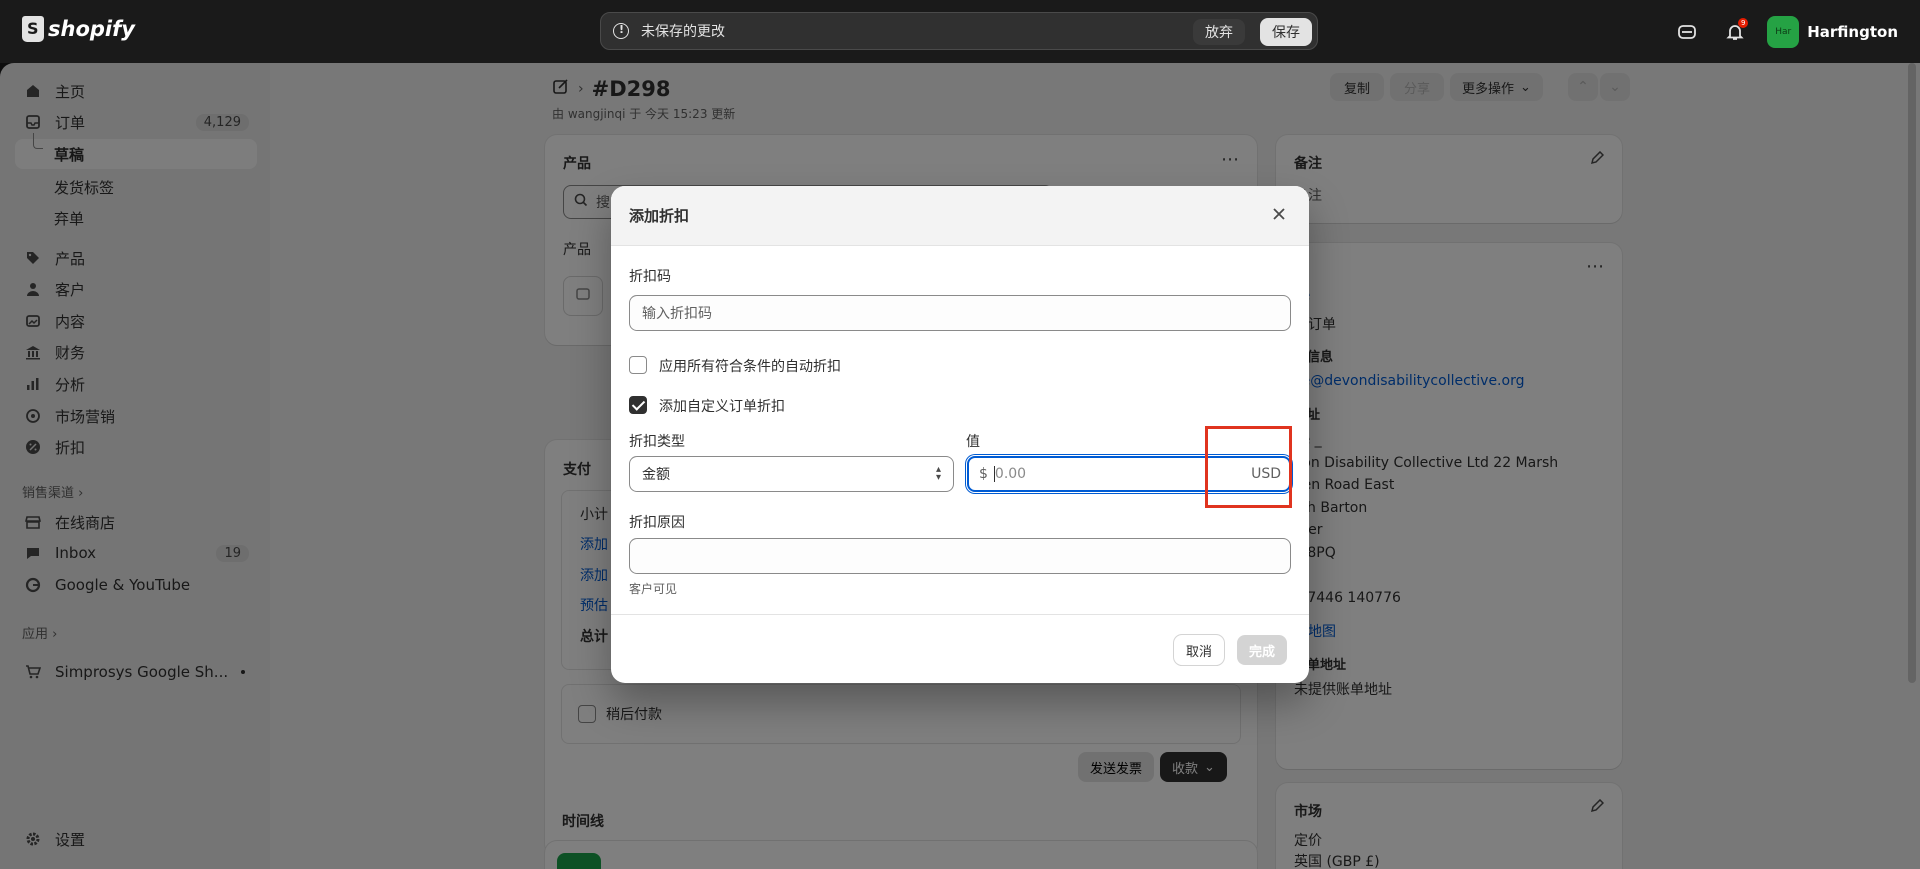 The width and height of the screenshot is (1920, 869). What do you see at coordinates (1010, 474) in the screenshot?
I see `value-placeholder: 0.00` at bounding box center [1010, 474].